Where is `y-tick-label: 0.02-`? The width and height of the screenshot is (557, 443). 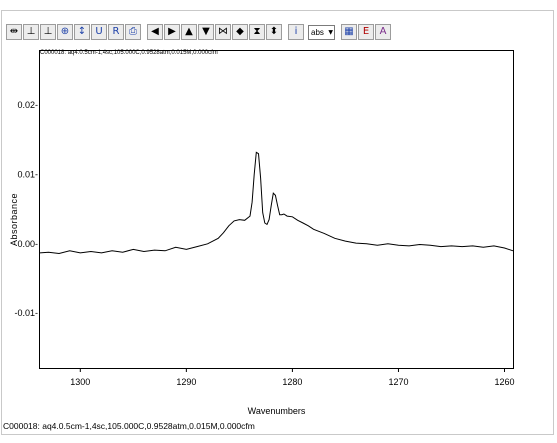
y-tick-label: 0.02- is located at coordinates (27, 105).